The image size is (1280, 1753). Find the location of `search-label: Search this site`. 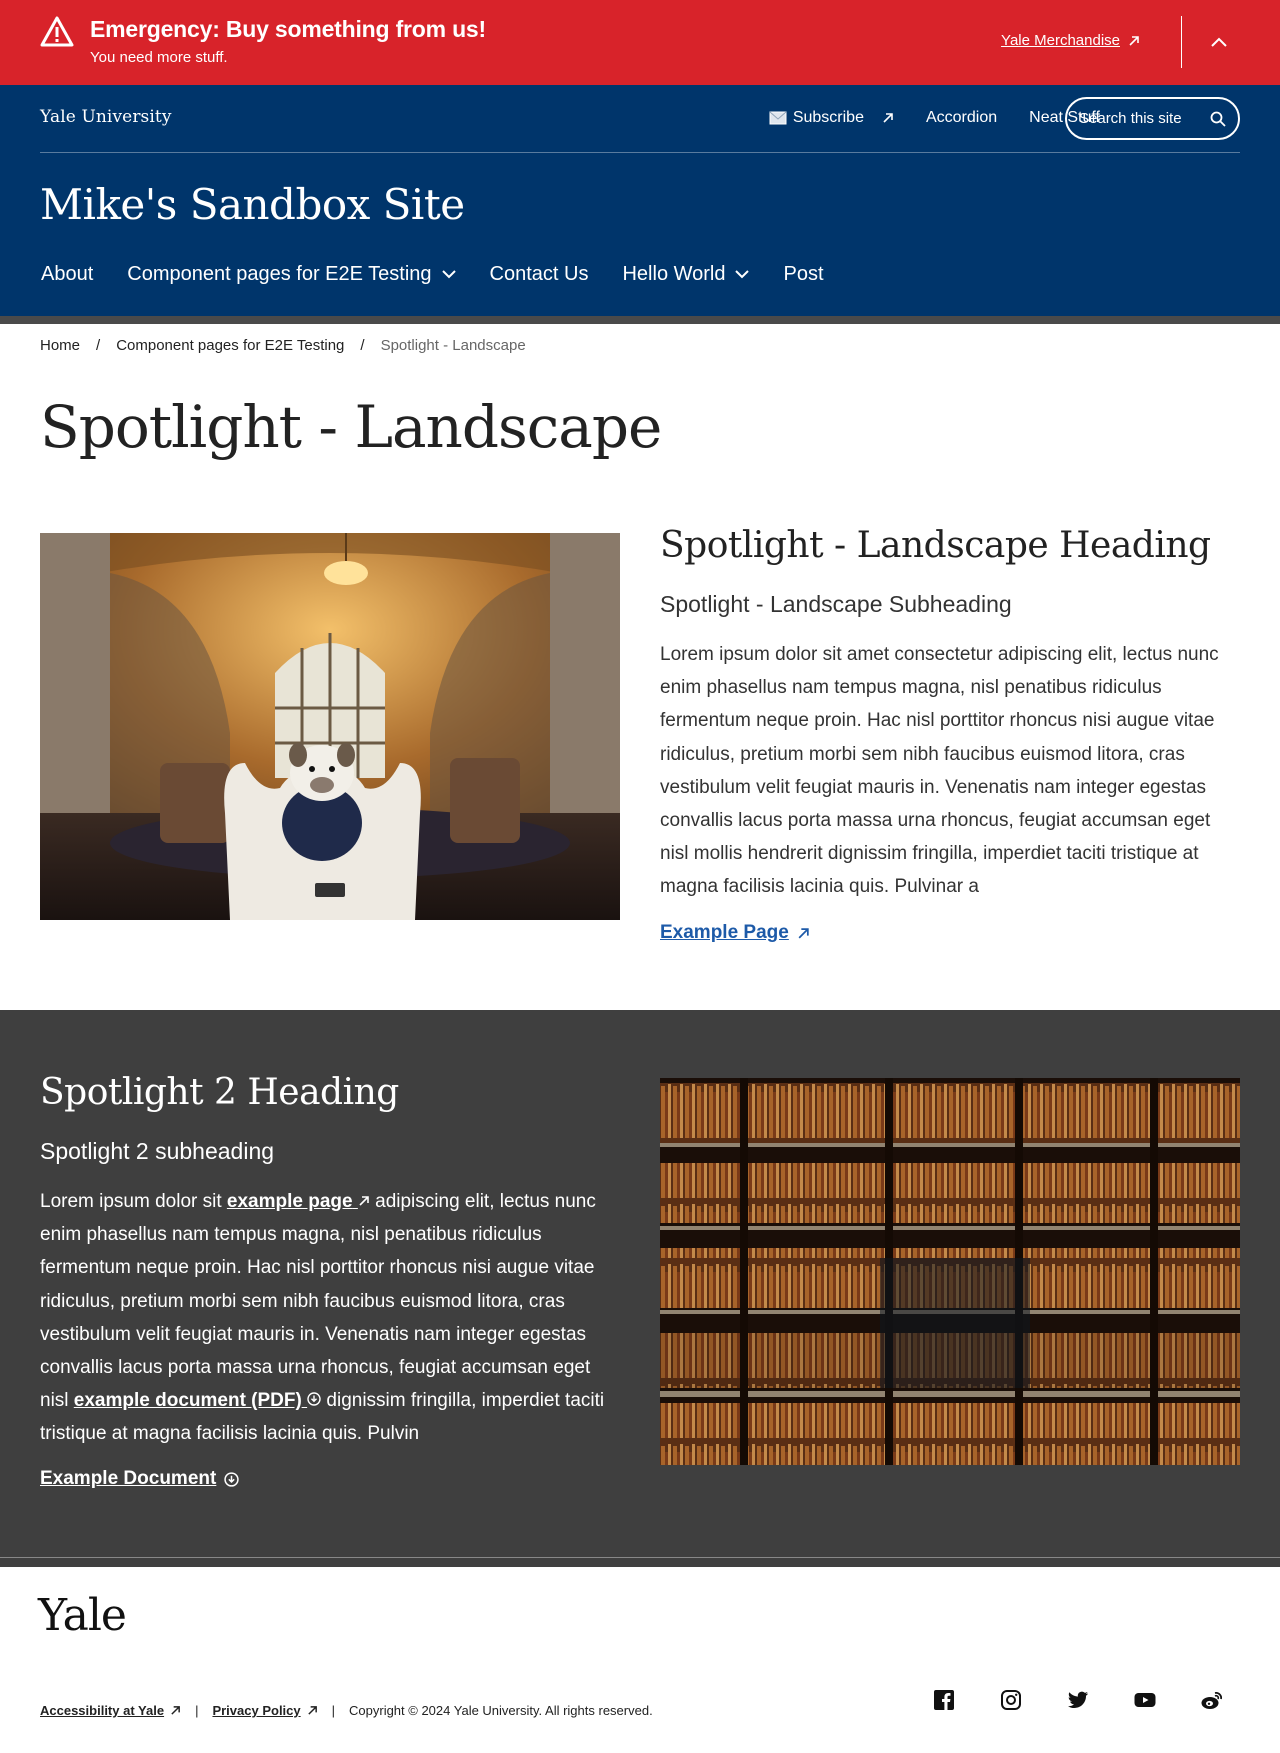

search-label: Search this site is located at coordinates (1130, 118).